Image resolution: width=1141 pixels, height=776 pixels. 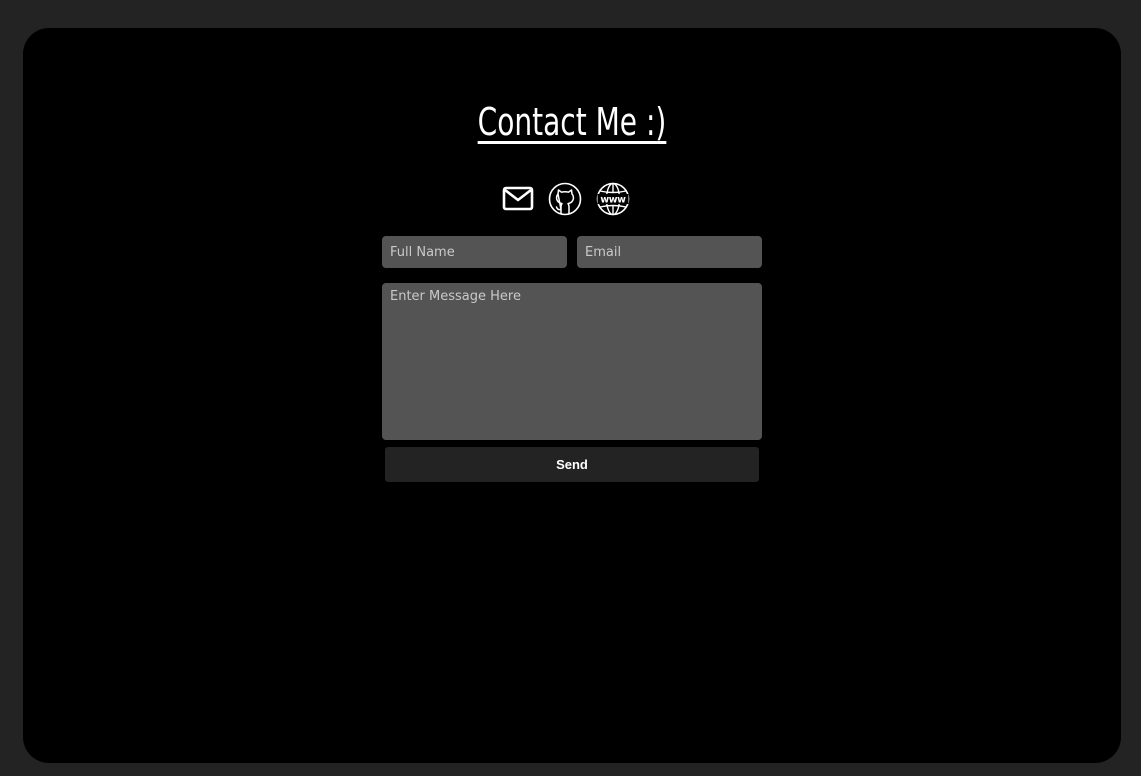 I want to click on send-button: Send, so click(x=572, y=464).